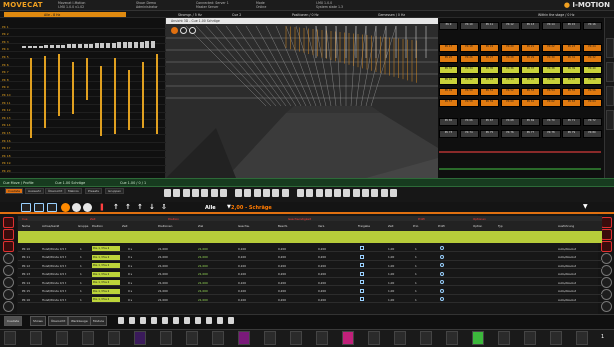  Describe the element at coordinates (585, 206) in the screenshot. I see `chevron-down-icon: ▼` at that location.